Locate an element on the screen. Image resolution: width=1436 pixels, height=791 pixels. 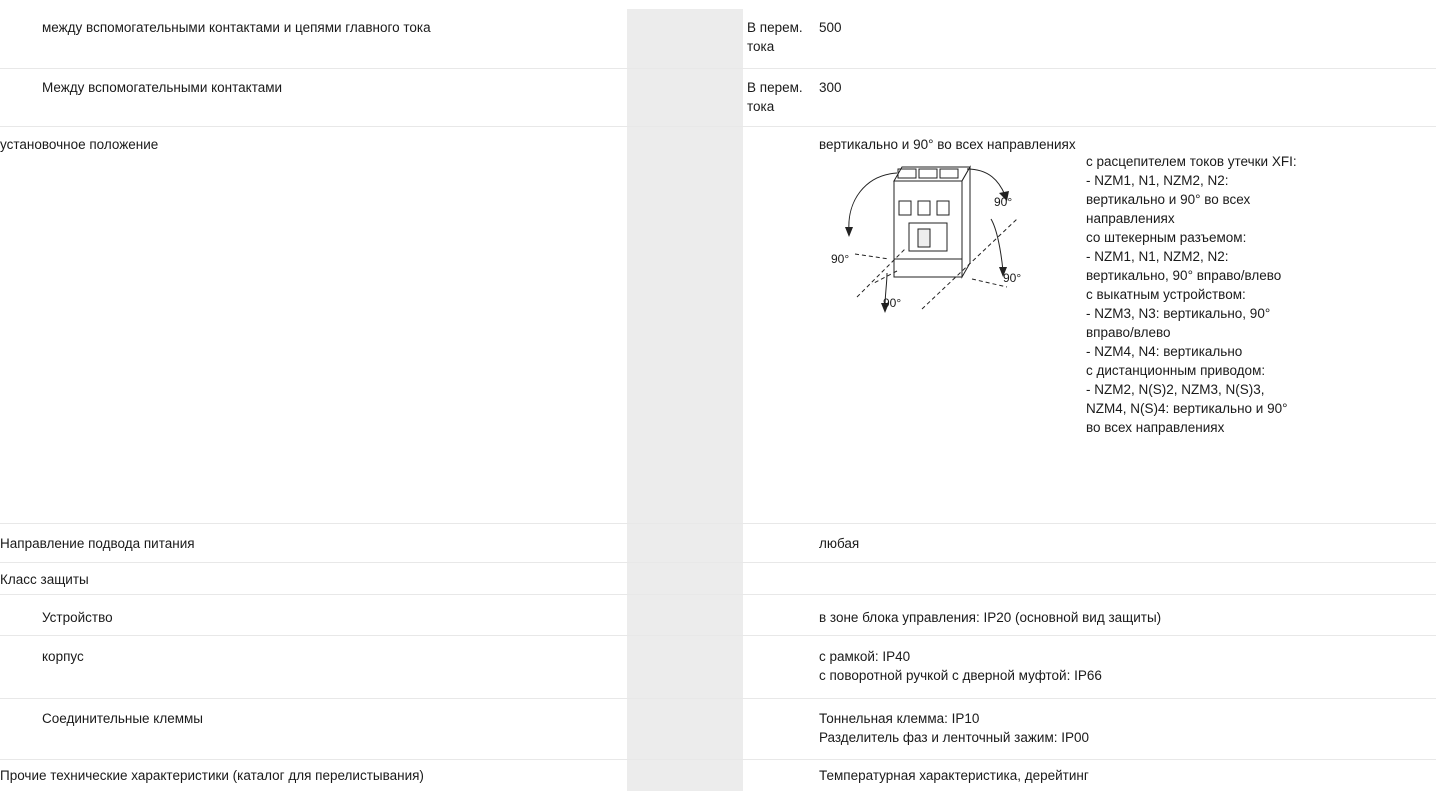
note-line: со штекерным разъемом: is located at coordinates (1166, 237).